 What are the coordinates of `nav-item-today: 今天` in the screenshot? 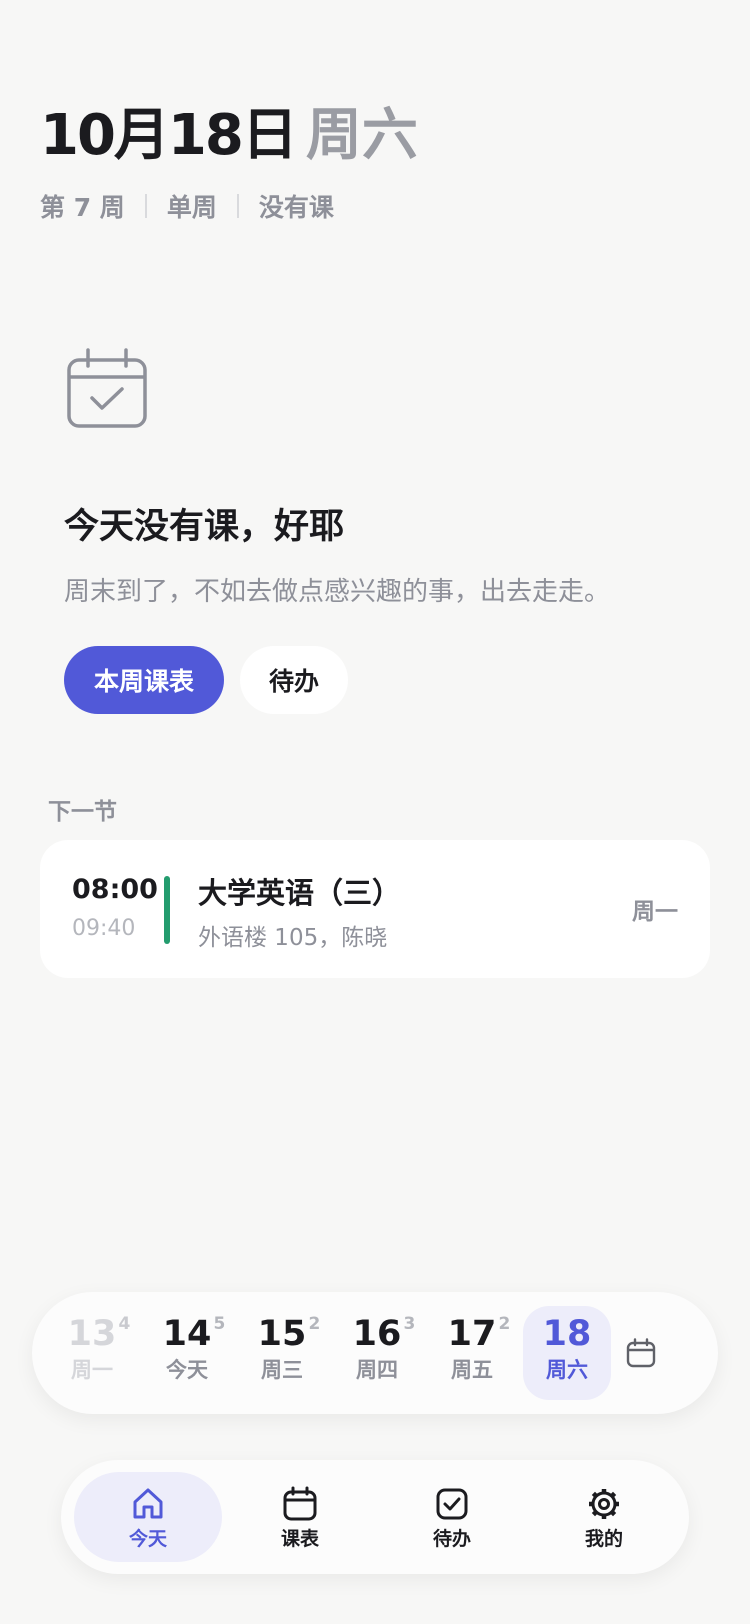 It's located at (148, 1517).